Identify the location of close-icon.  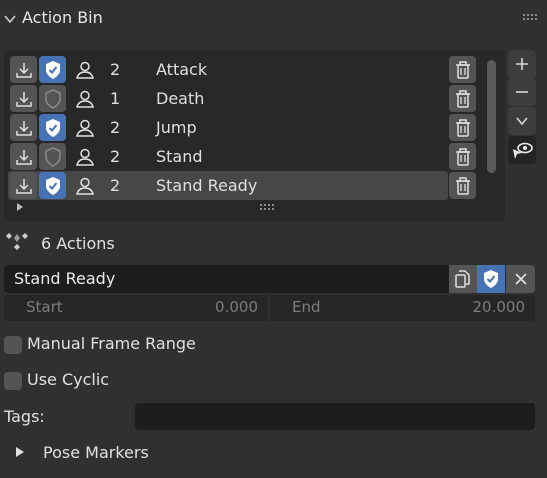
(520, 279).